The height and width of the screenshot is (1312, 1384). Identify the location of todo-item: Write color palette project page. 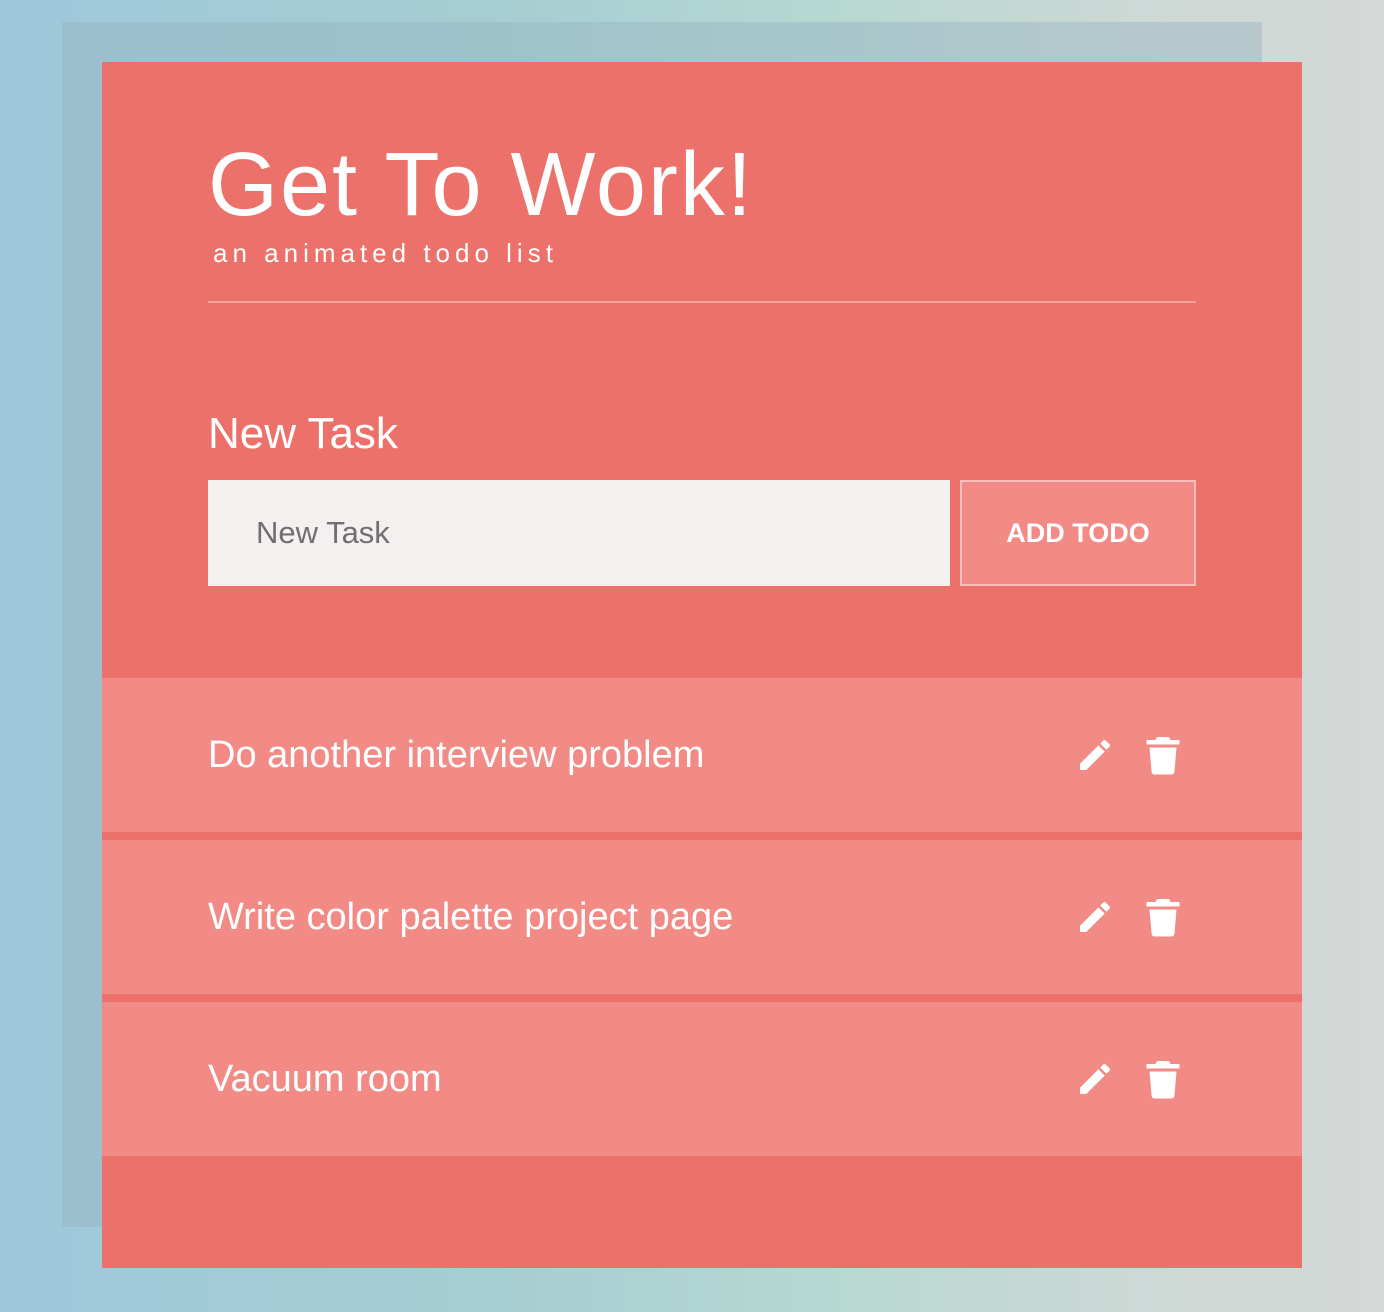
(702, 917).